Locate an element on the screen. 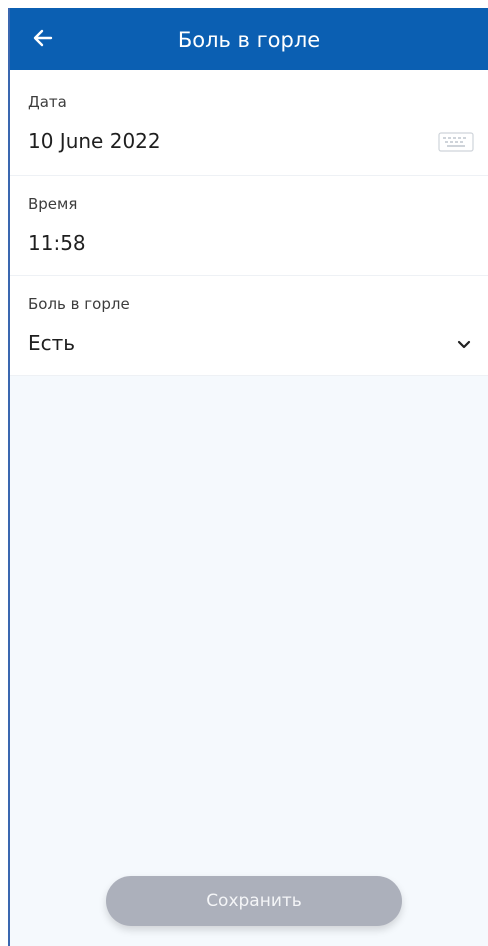 Image resolution: width=488 pixels, height=946 pixels. date-value: 10 June 2022 is located at coordinates (94, 141).